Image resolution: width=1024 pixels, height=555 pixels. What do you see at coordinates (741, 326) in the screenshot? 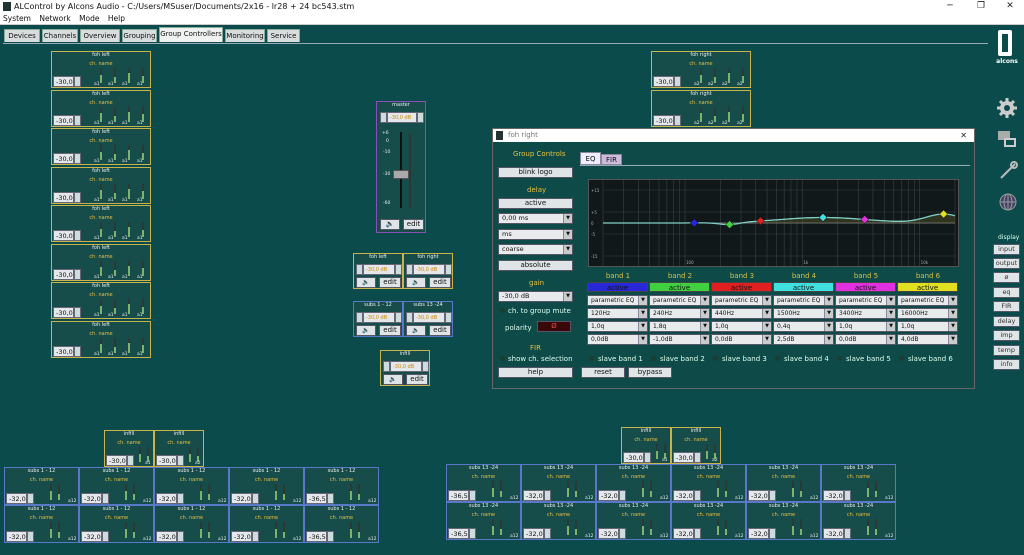
I see `band-q-field: 1,0q ▼` at bounding box center [741, 326].